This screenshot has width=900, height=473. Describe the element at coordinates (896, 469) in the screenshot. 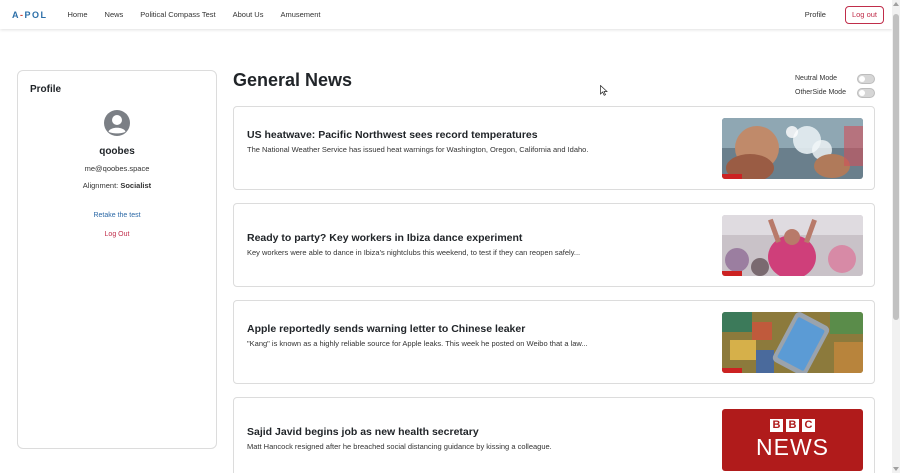

I see `scroll-down-arrow-icon` at that location.